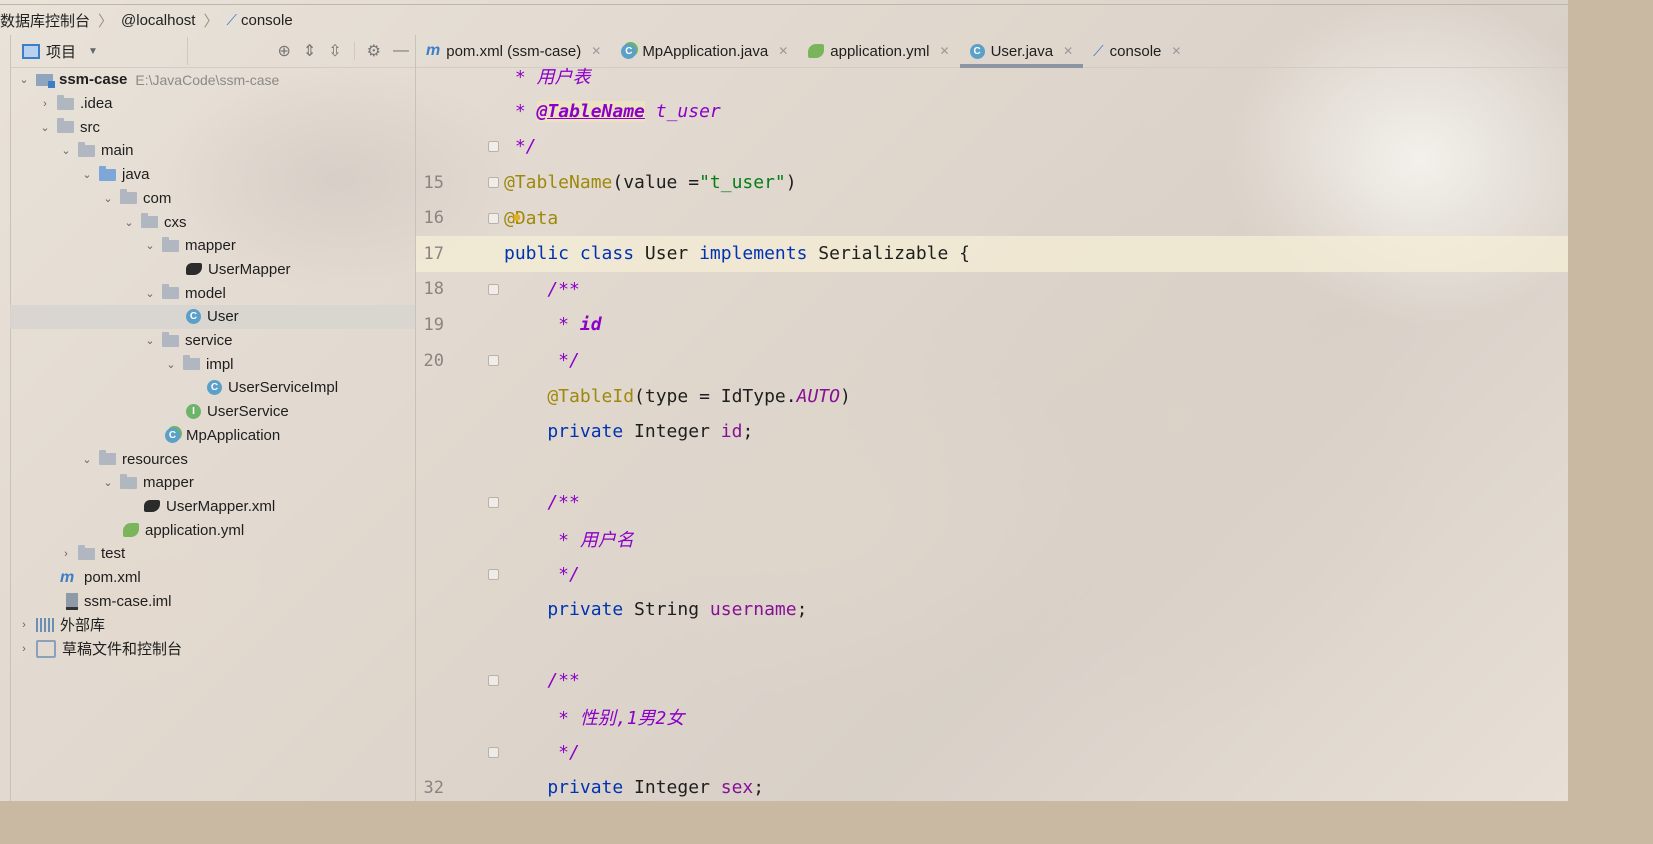  What do you see at coordinates (212, 80) in the screenshot?
I see `tree-item-ssm-case: ⌄ ssm-case E:\JavaCode\ssm-case` at bounding box center [212, 80].